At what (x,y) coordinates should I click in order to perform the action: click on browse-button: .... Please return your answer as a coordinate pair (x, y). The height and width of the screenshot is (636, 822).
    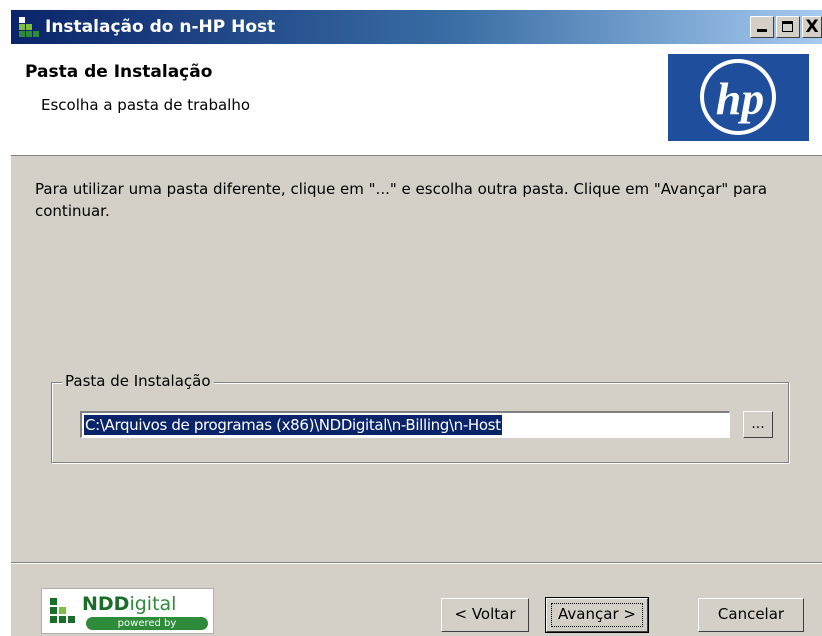
    Looking at the image, I should click on (758, 424).